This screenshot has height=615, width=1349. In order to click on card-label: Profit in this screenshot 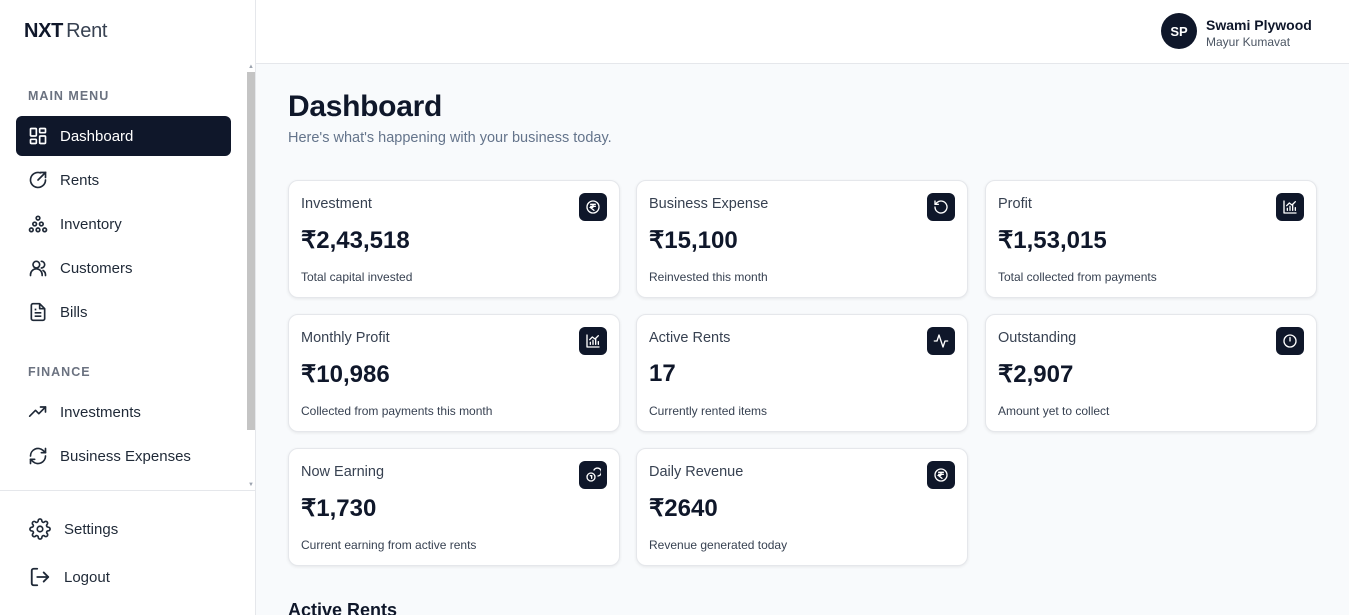, I will do `click(1015, 204)`.